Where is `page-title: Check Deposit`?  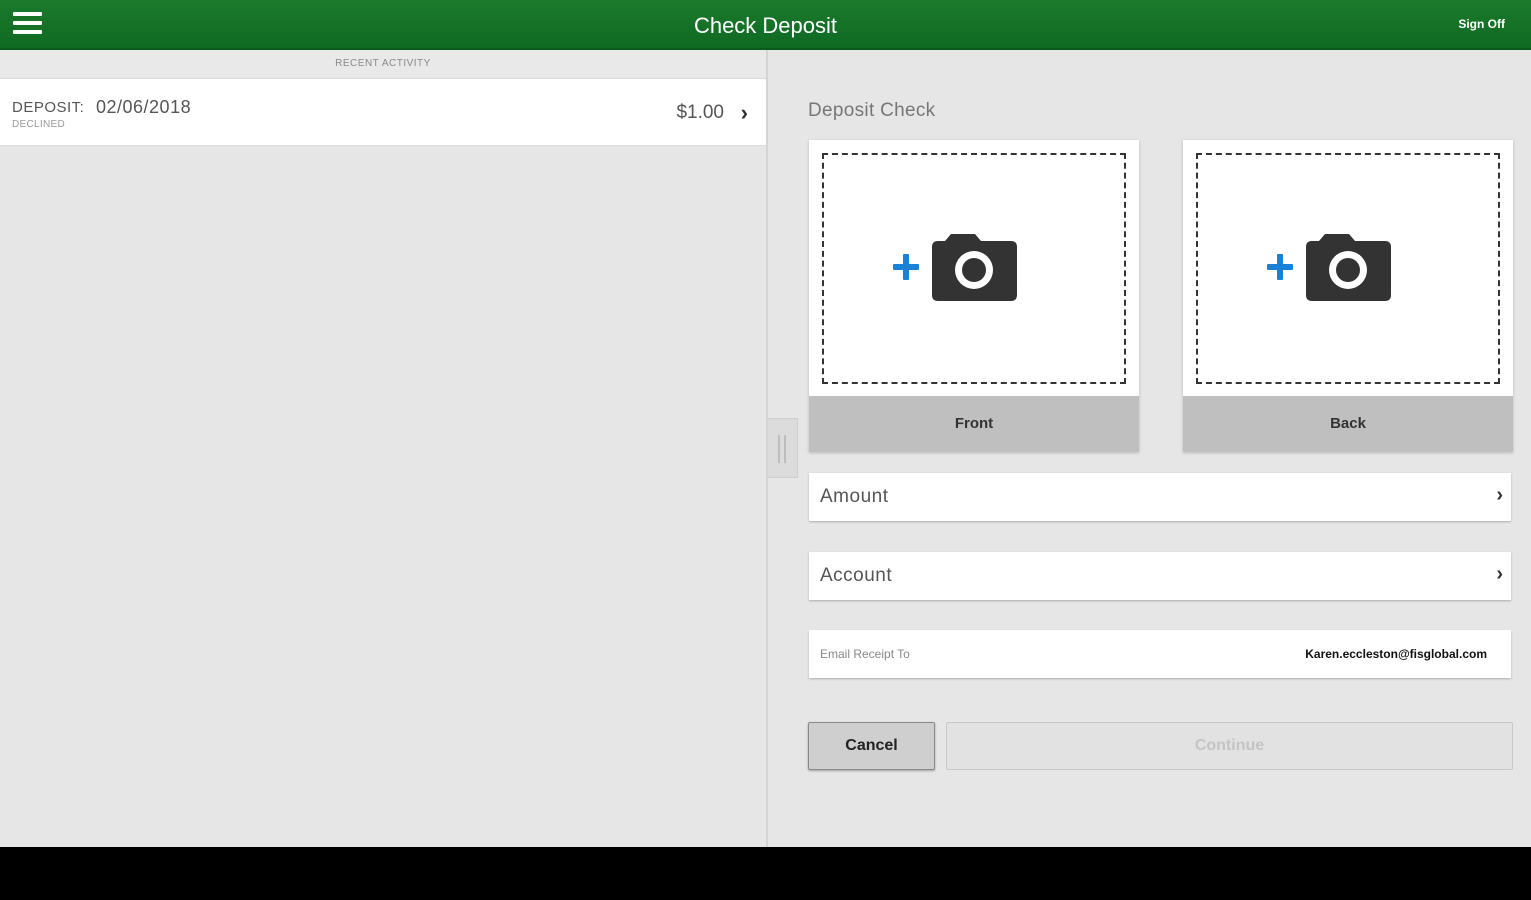 page-title: Check Deposit is located at coordinates (765, 25).